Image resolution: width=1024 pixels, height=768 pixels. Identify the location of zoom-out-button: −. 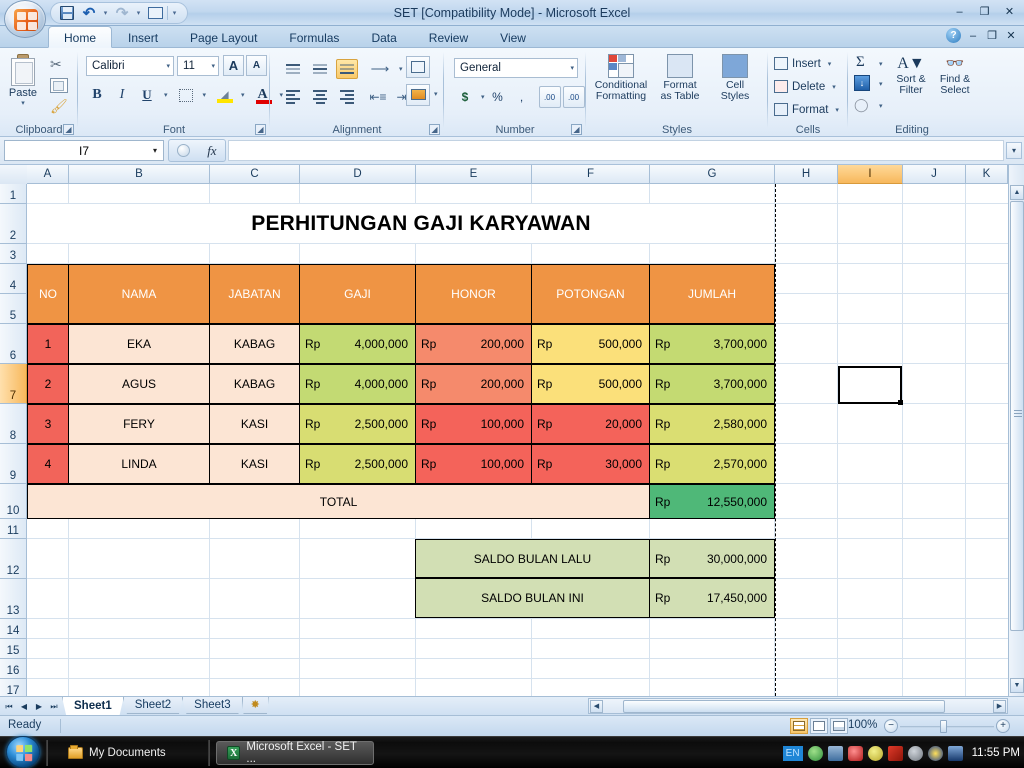
(891, 726).